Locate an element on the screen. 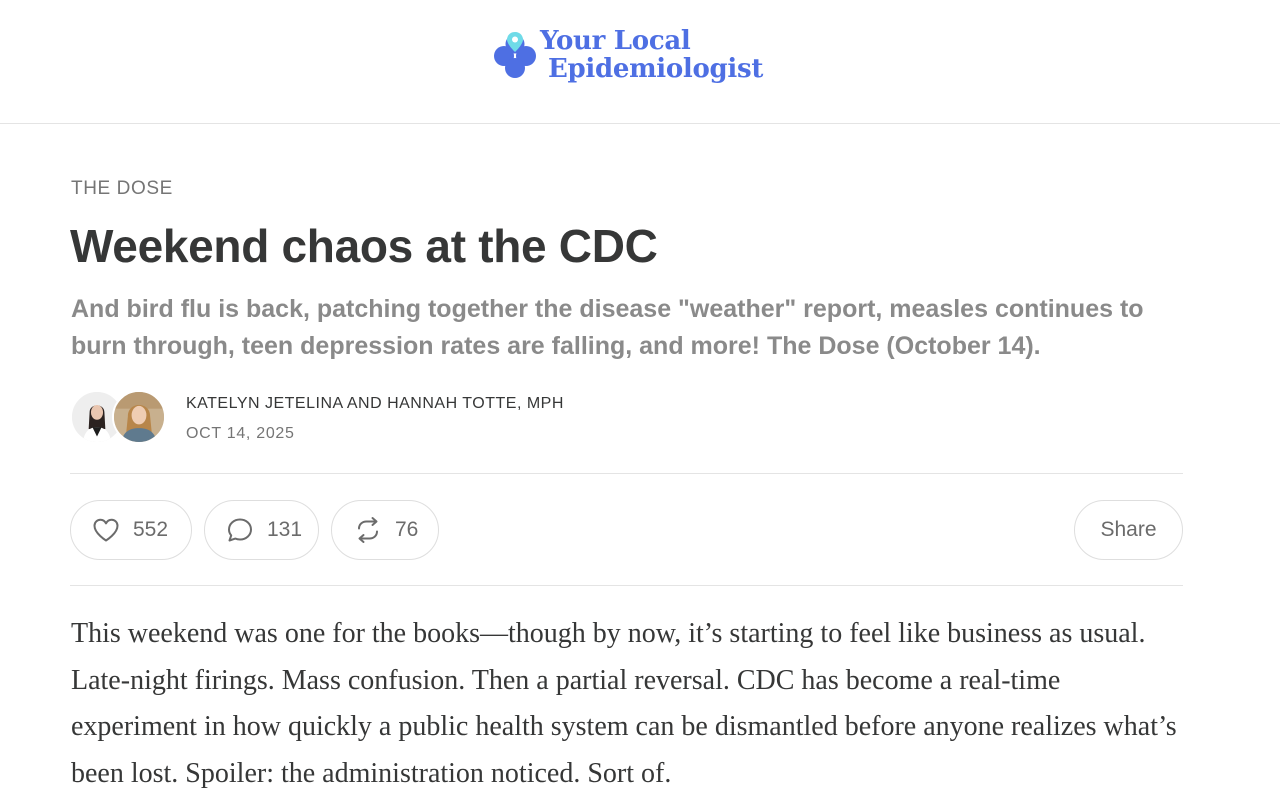 This screenshot has width=1280, height=804. author-avatars is located at coordinates (120, 418).